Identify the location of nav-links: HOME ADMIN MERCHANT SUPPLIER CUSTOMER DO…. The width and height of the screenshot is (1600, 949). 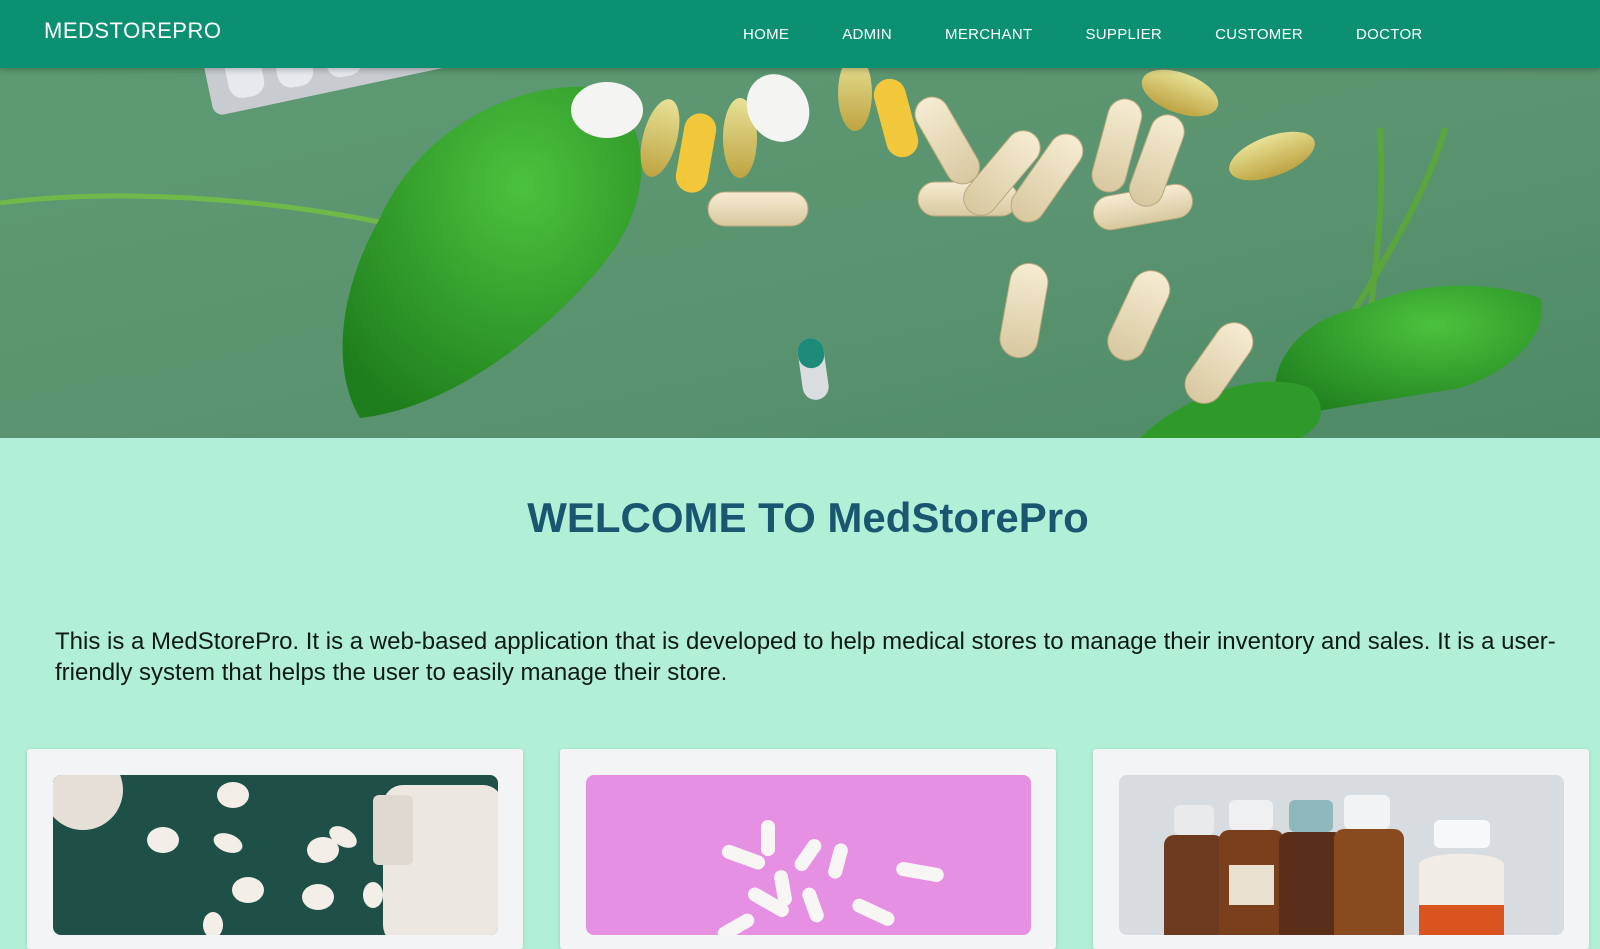
(1083, 34).